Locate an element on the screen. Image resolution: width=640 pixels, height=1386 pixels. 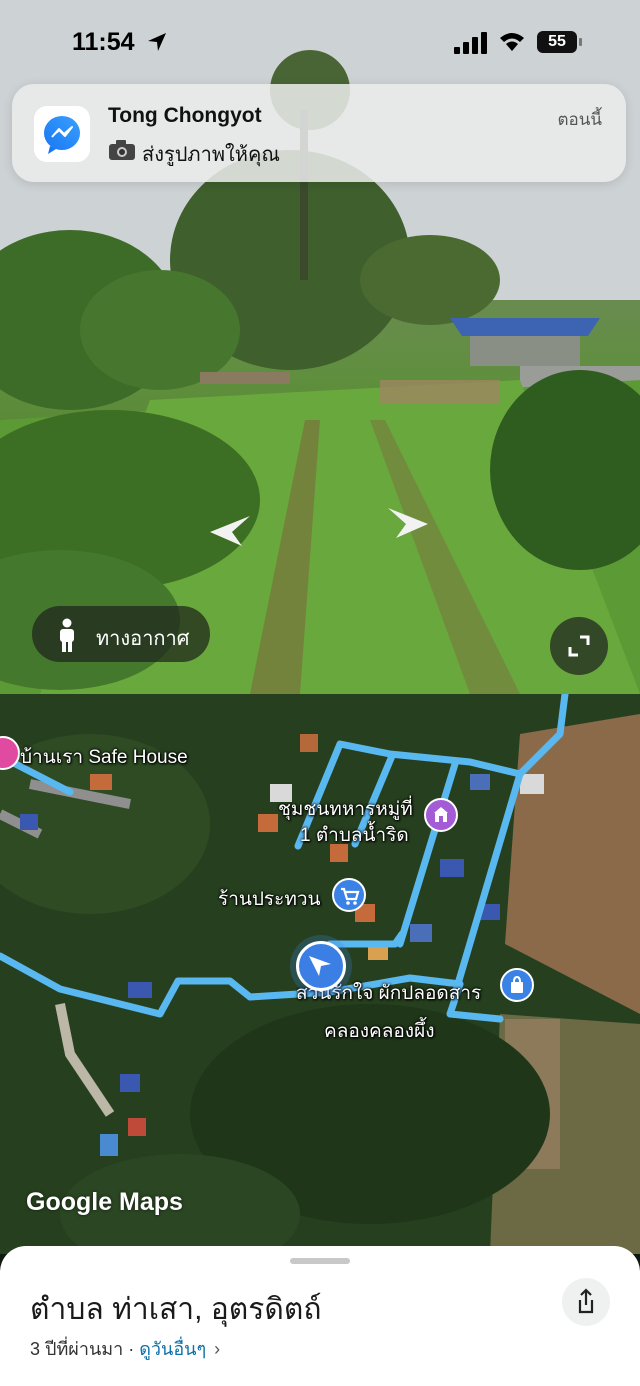
arrow-left-icon is located at coordinates (230, 531).